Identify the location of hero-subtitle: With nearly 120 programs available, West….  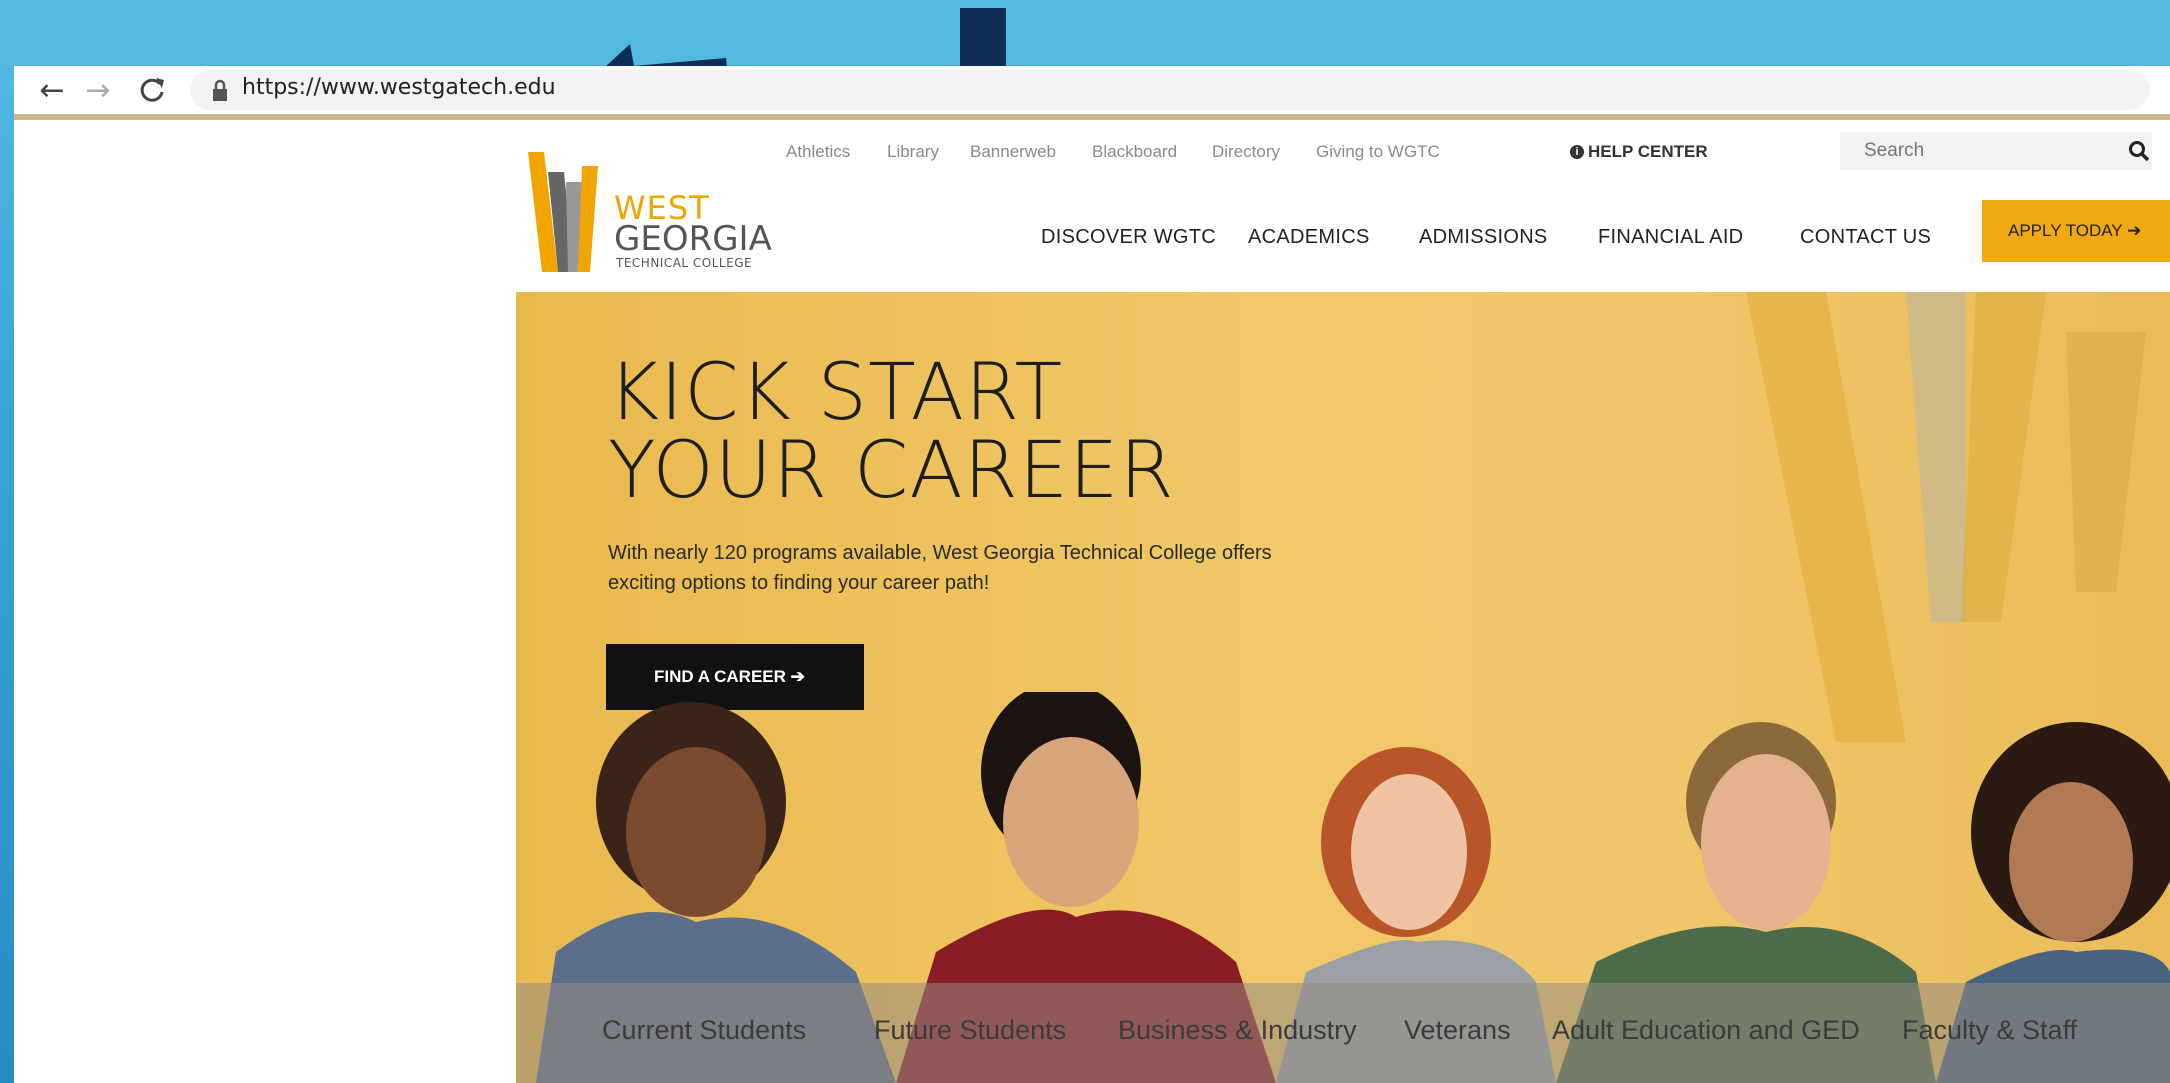
(998, 568).